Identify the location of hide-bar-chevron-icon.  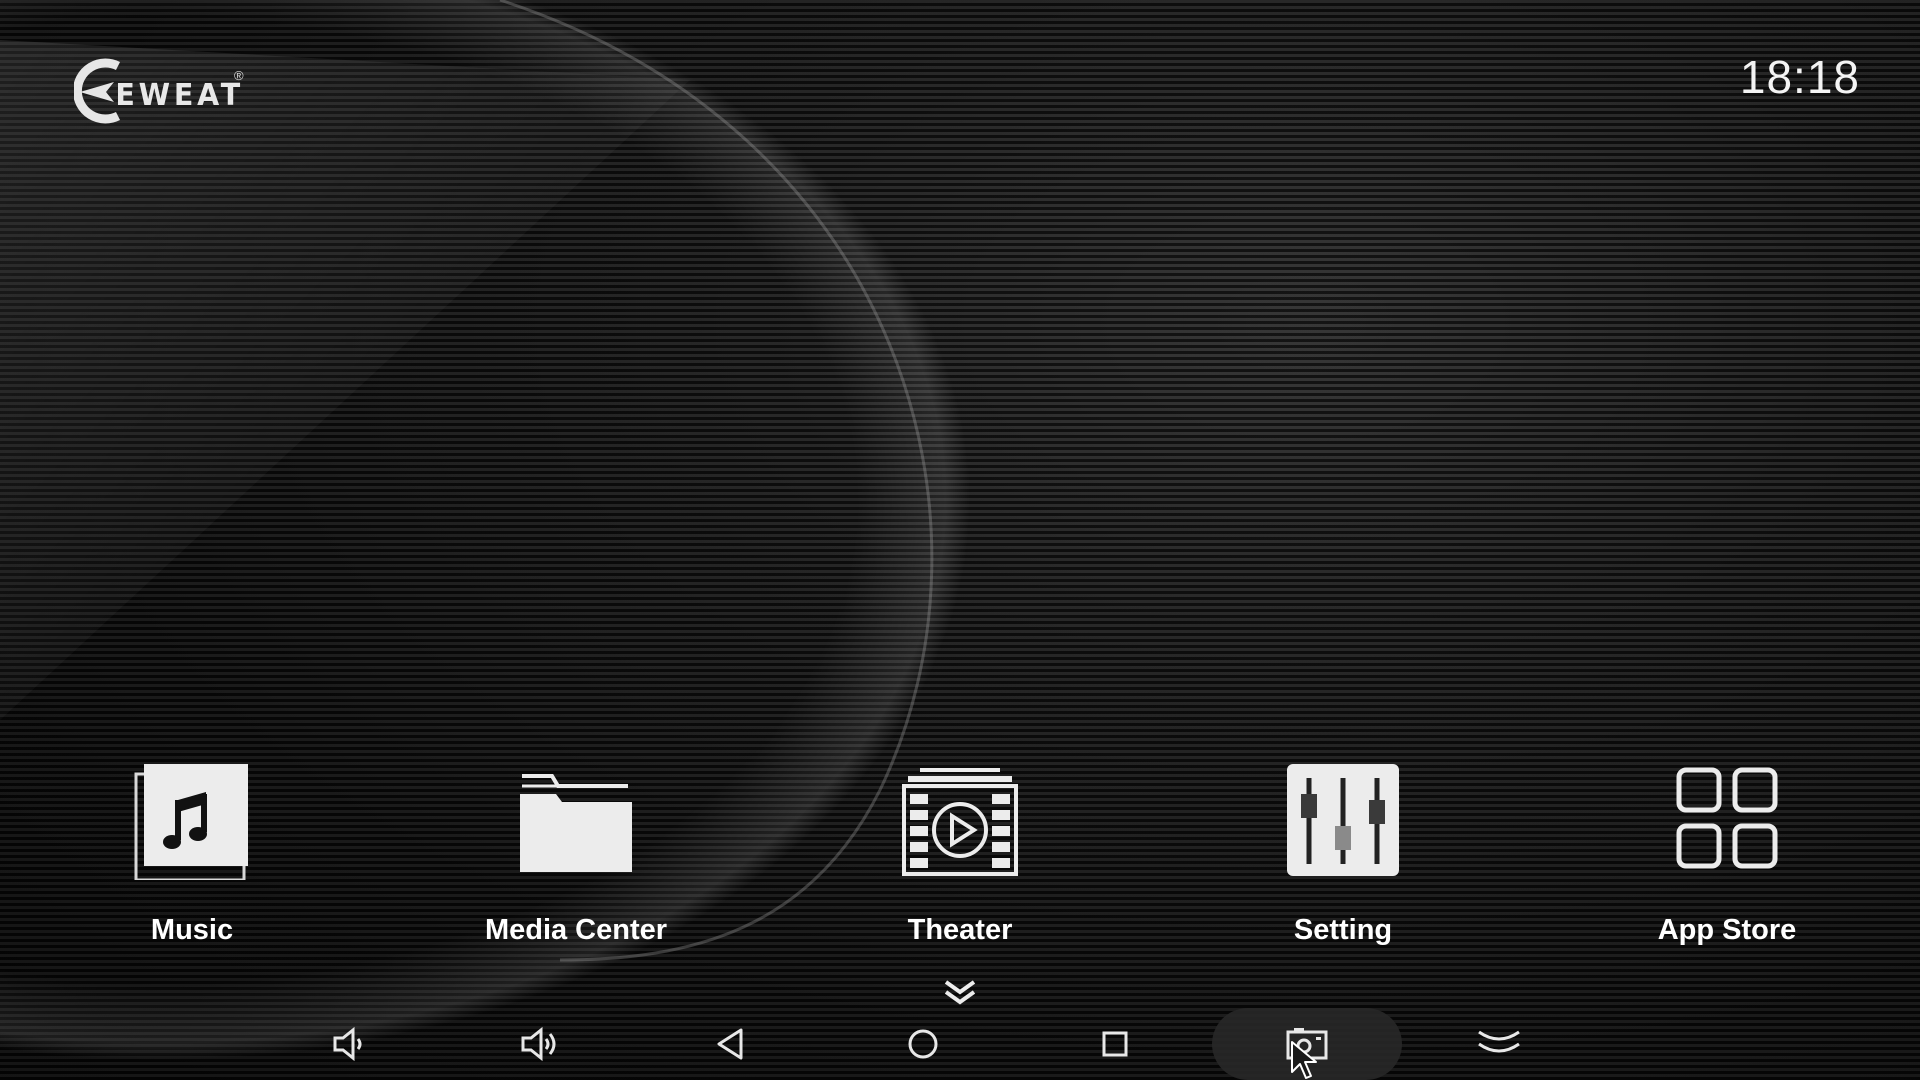
(1499, 1041).